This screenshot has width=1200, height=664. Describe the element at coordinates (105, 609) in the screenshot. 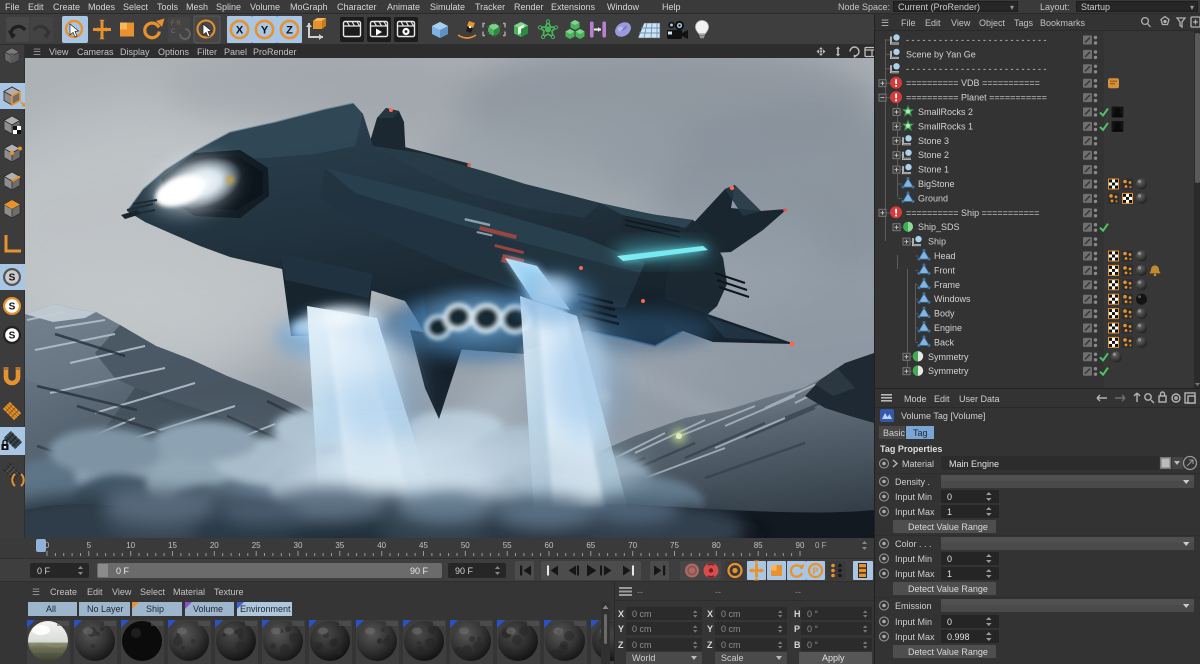

I see `svg-text: No Layer` at that location.